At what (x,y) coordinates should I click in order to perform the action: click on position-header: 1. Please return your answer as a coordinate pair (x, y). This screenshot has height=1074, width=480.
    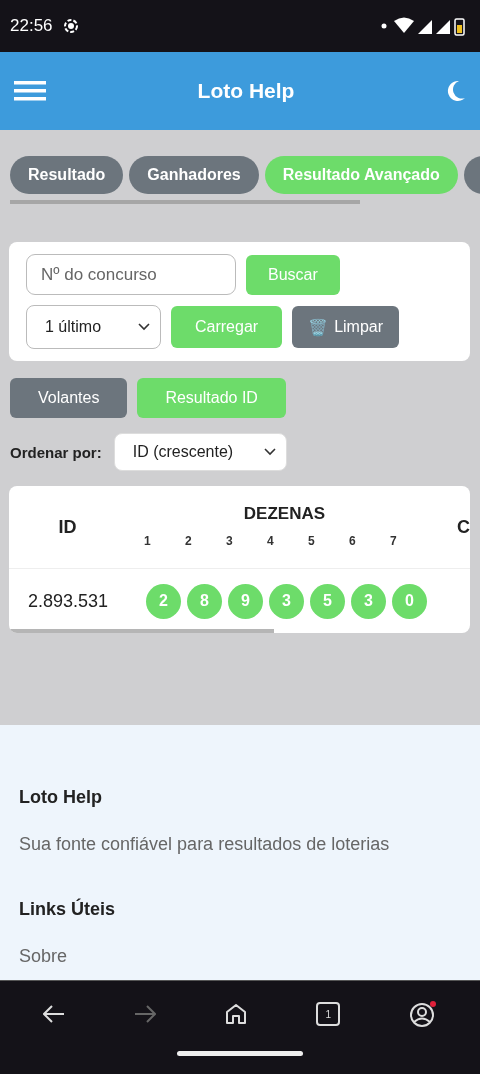
    Looking at the image, I should click on (147, 541).